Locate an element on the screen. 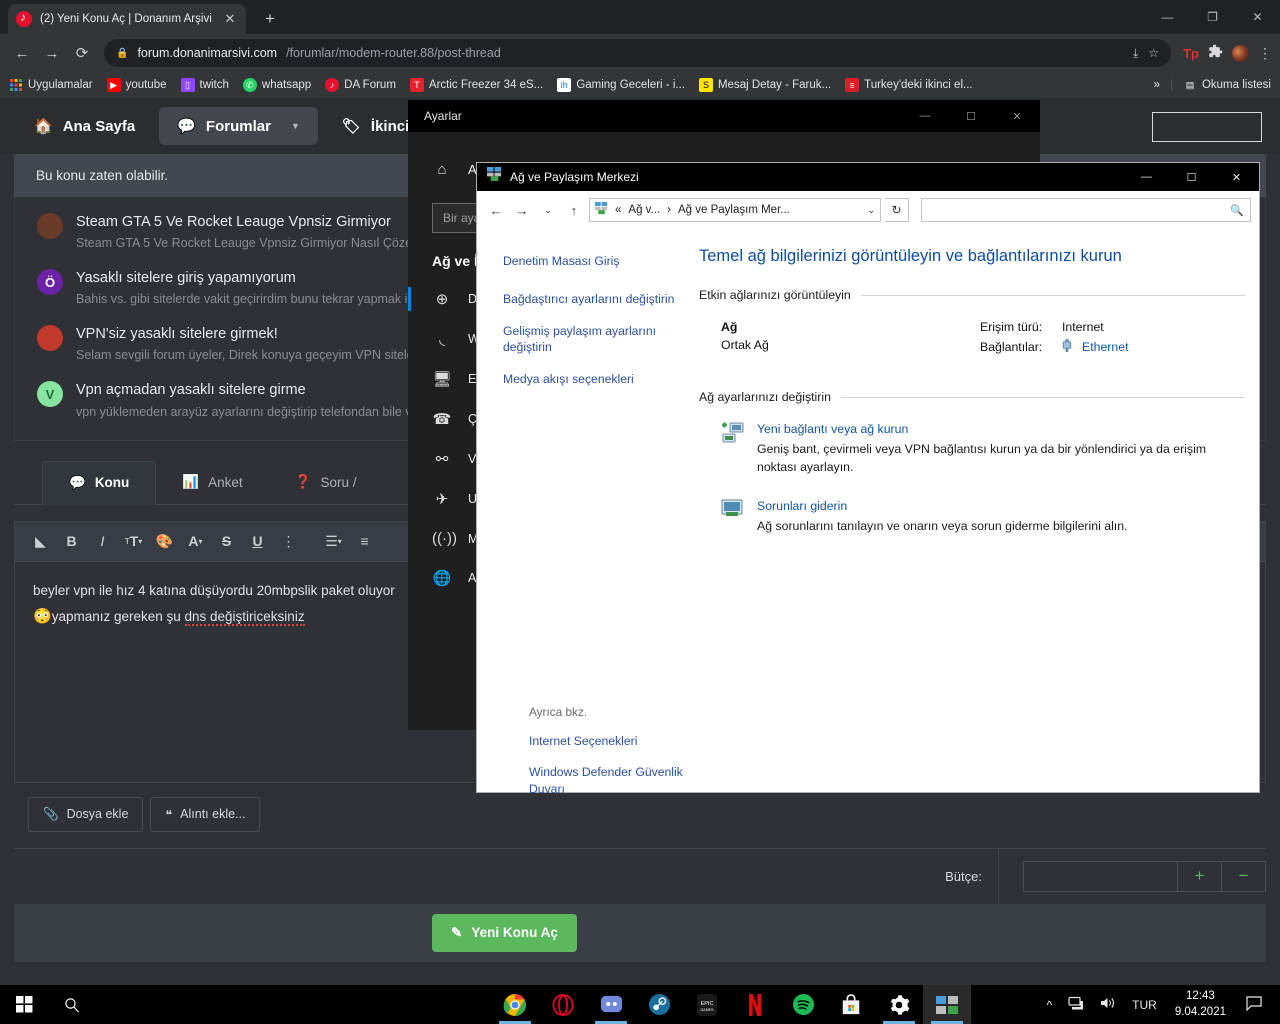  bookmark-whatsapp: ✆ whatsapp is located at coordinates (276, 85).